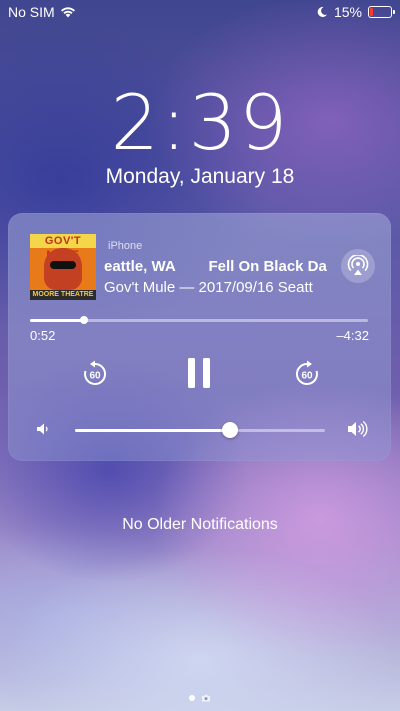 The image size is (400, 711). Describe the element at coordinates (352, 335) in the screenshot. I see `remaining-time: –4:32` at that location.